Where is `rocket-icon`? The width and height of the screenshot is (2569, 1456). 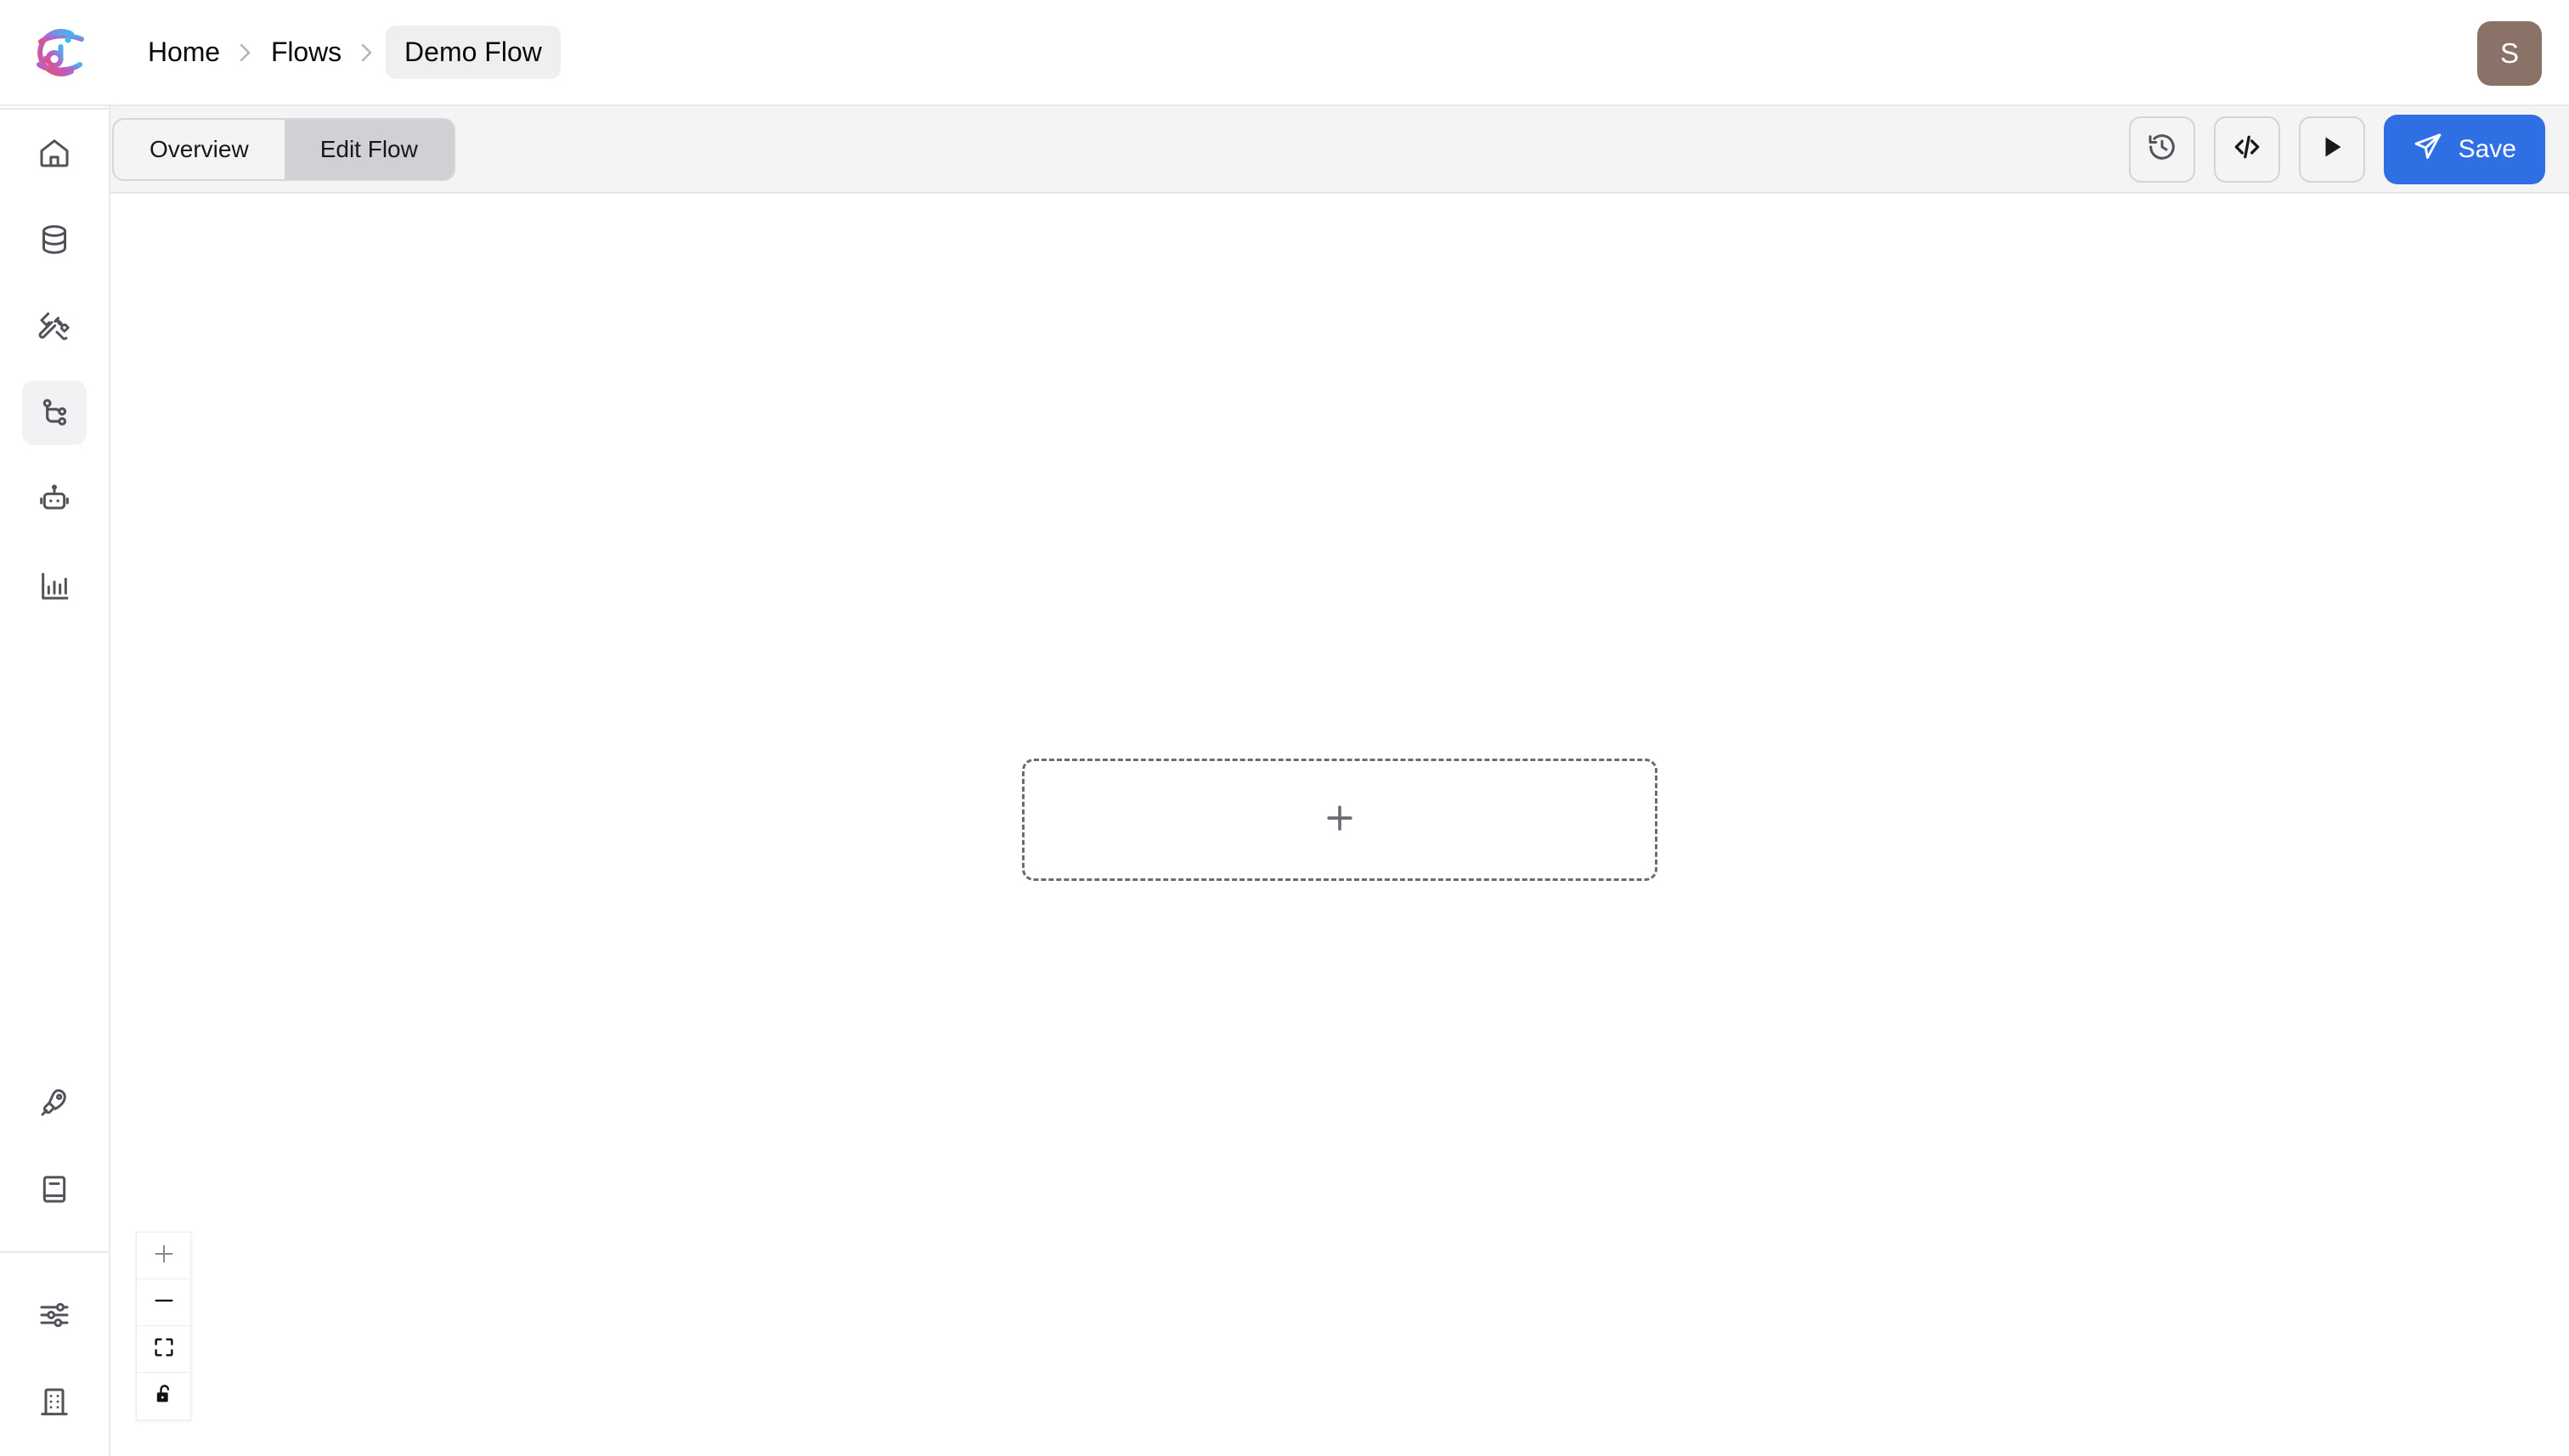
rocket-icon is located at coordinates (54, 1103).